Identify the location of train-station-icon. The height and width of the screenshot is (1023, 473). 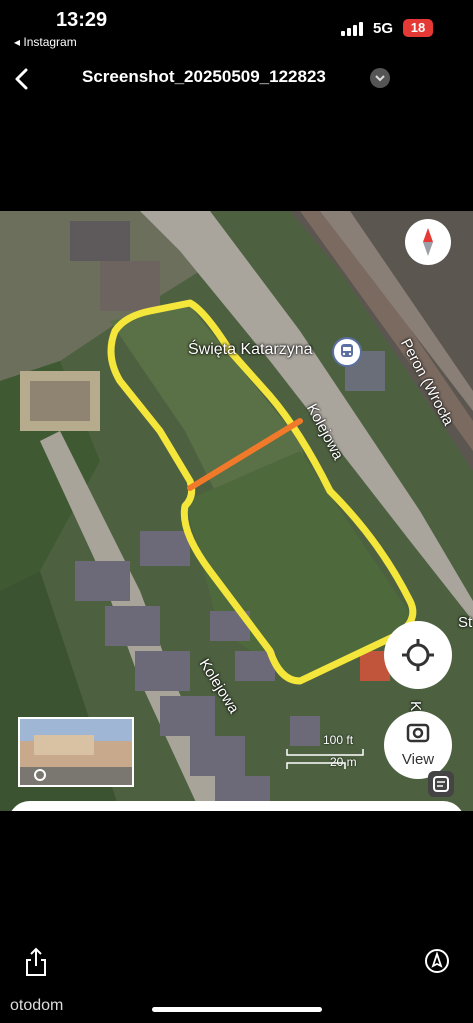
(347, 352).